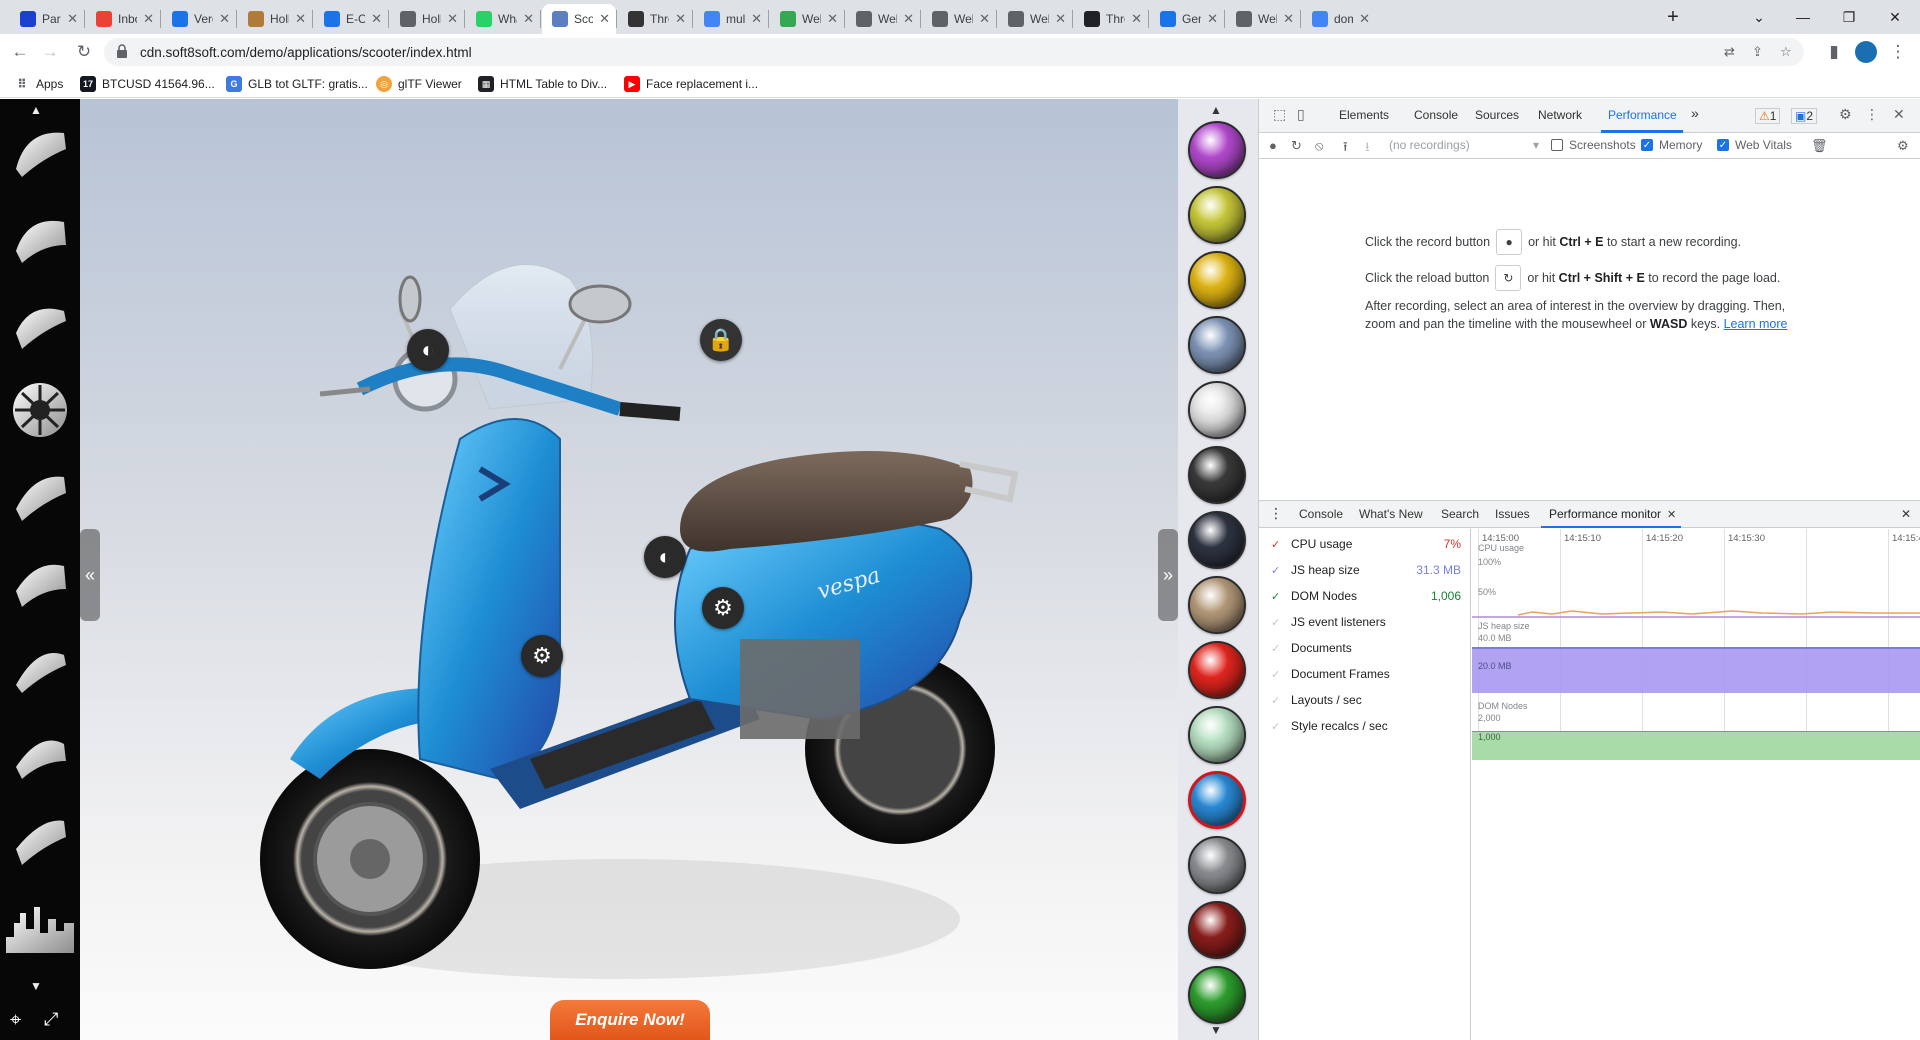 The width and height of the screenshot is (1920, 1040). I want to click on tab-network: Network, so click(1560, 115).